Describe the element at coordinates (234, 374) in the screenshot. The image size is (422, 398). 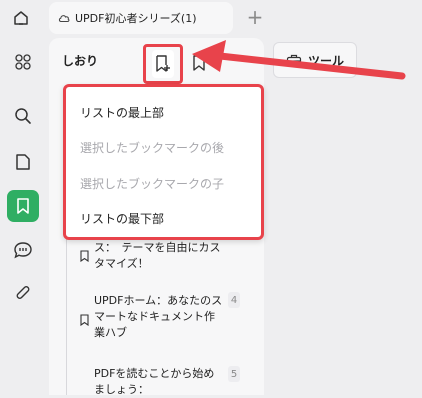
I see `page-number-badge: 5` at that location.